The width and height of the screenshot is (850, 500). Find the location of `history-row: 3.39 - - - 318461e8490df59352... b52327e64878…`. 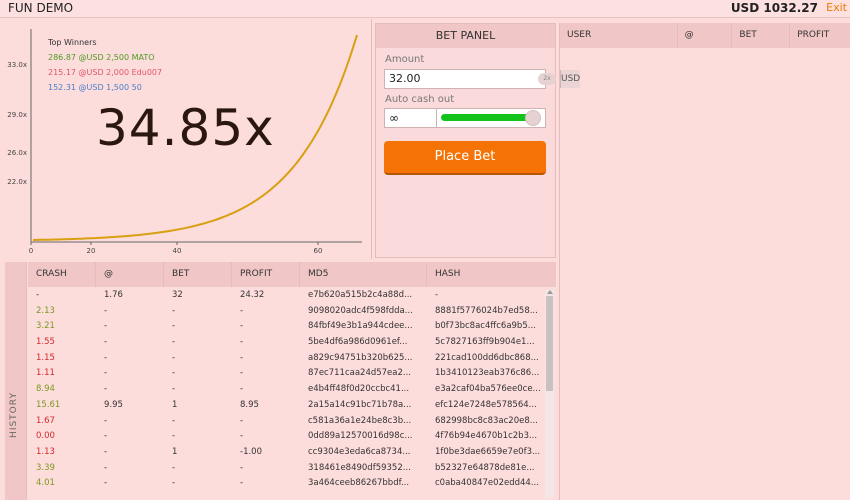

history-row: 3.39 - - - 318461e8490df59352... b52327e64878… is located at coordinates (285, 469).